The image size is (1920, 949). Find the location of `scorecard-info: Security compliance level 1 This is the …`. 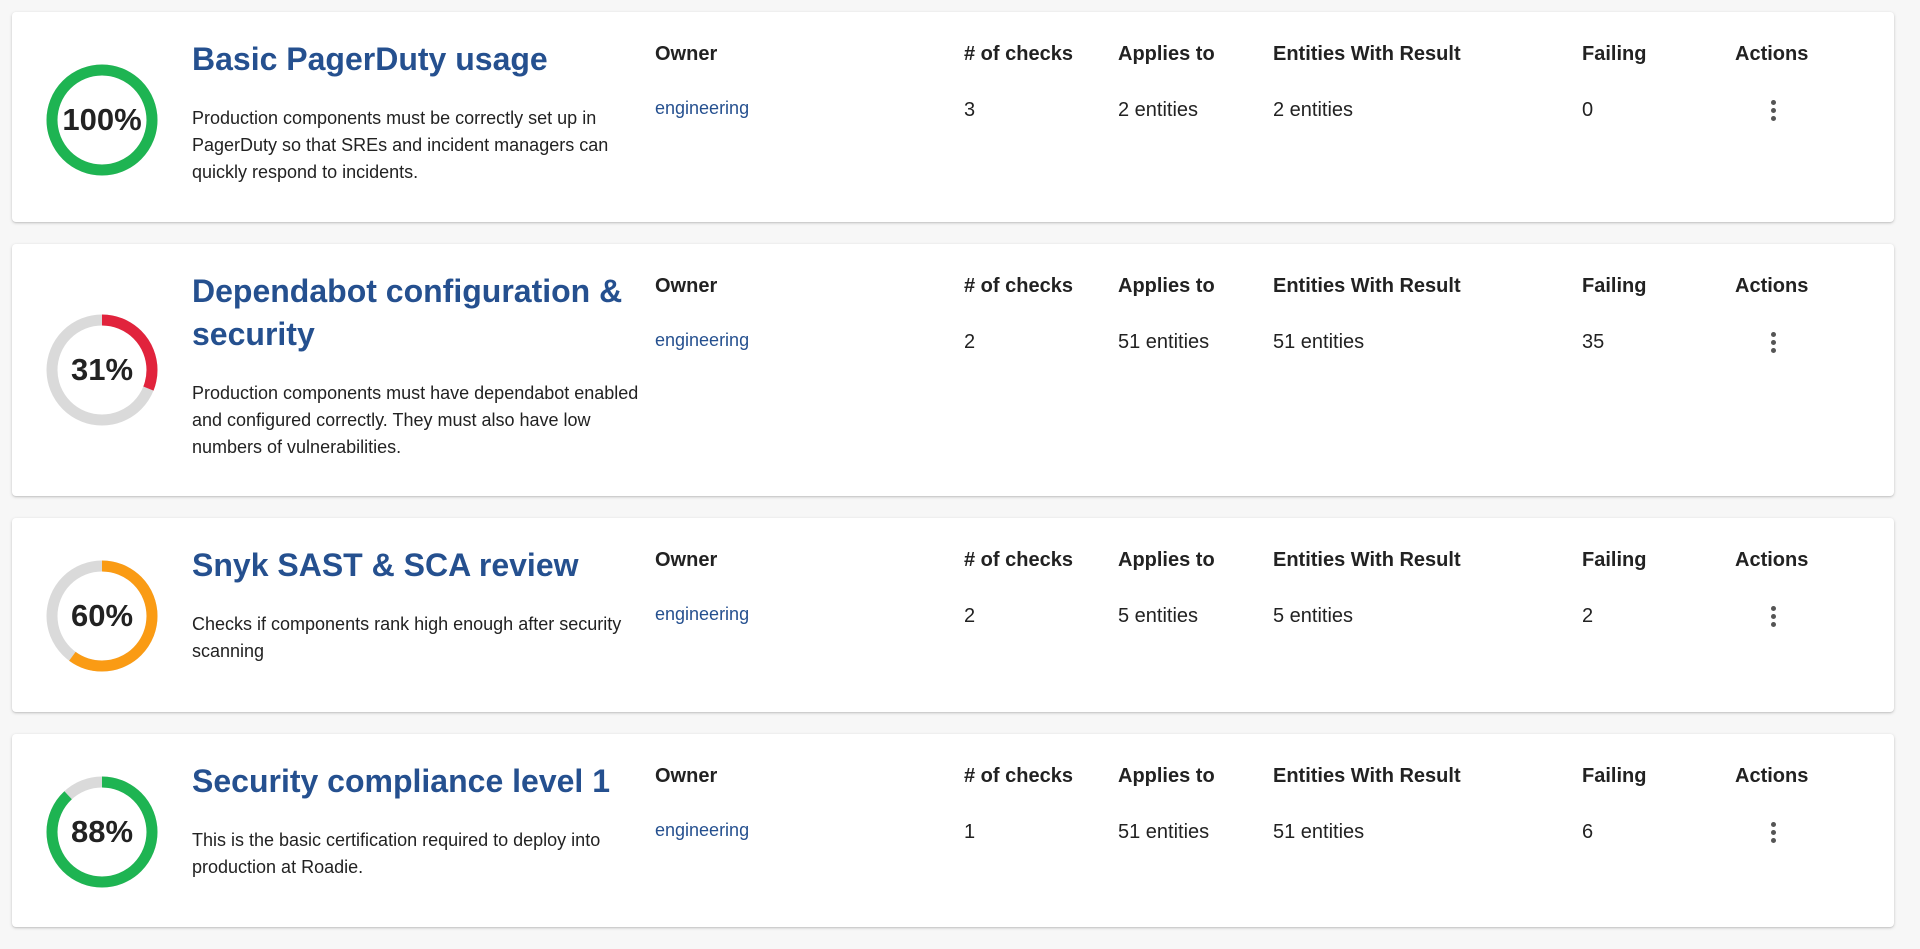

scorecard-info: Security compliance level 1 This is the … is located at coordinates (422, 820).